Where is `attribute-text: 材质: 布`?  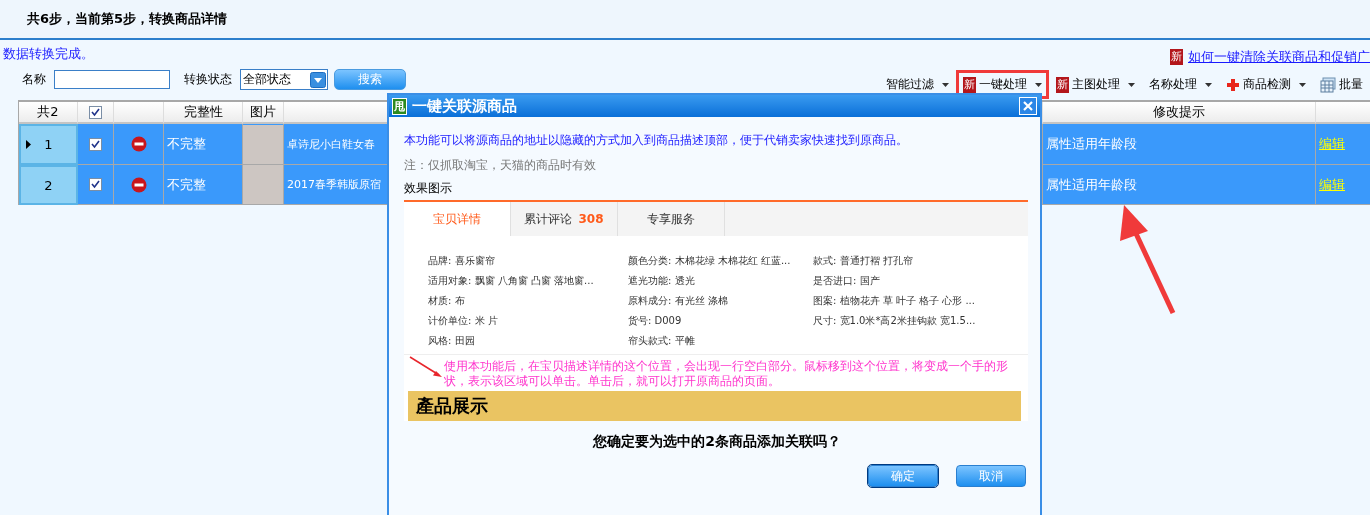 attribute-text: 材质: 布 is located at coordinates (447, 301).